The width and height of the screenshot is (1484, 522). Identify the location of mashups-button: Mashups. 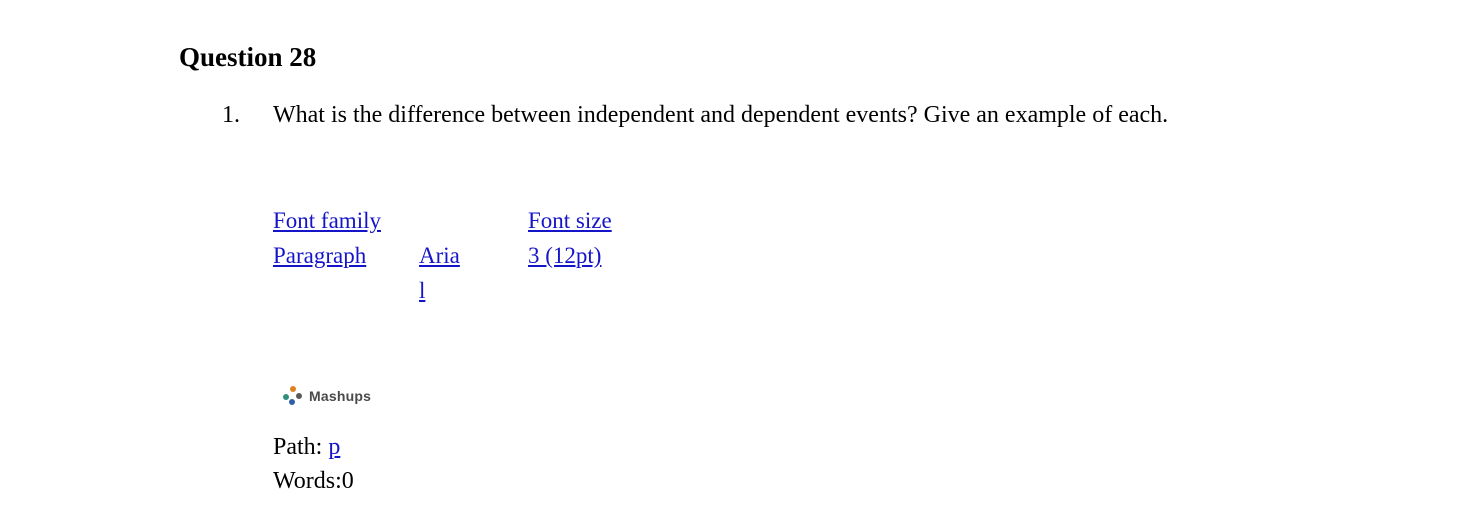
(327, 396).